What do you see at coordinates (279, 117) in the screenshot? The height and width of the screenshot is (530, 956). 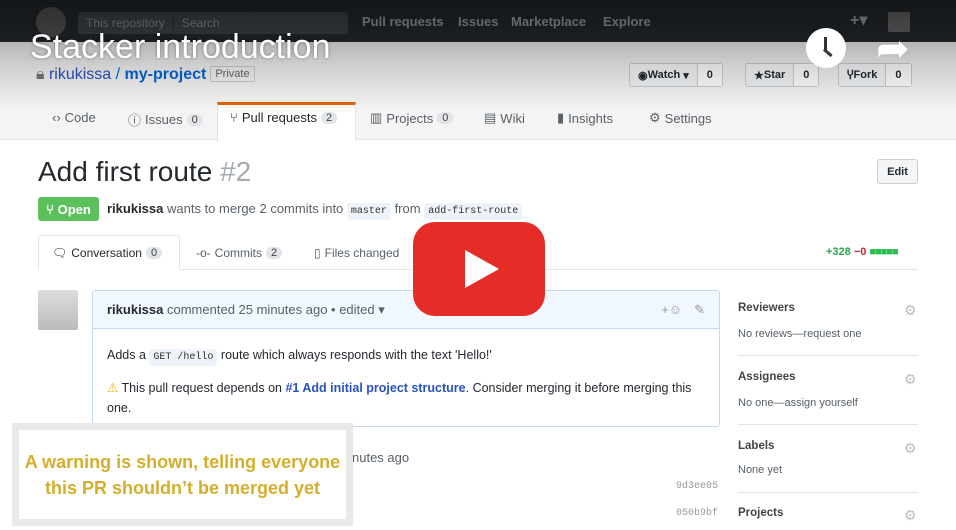 I see `tab-label: Pull requests` at bounding box center [279, 117].